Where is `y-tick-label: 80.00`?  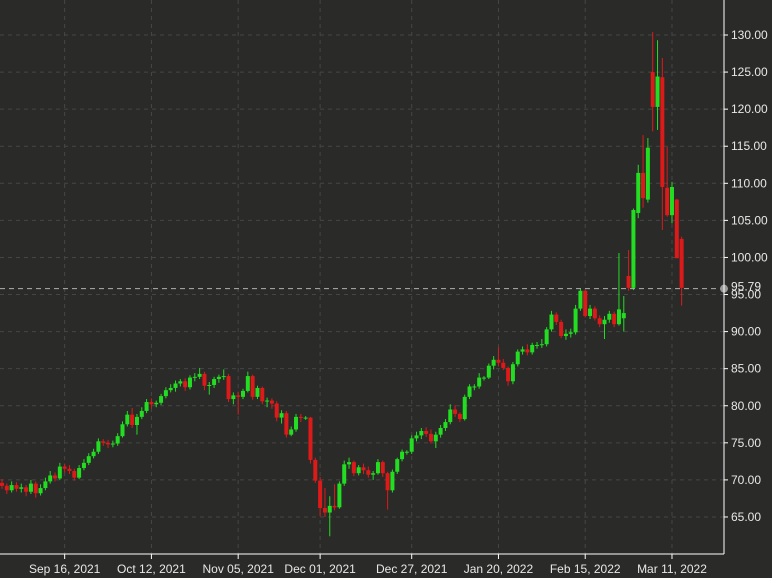 y-tick-label: 80.00 is located at coordinates (746, 406).